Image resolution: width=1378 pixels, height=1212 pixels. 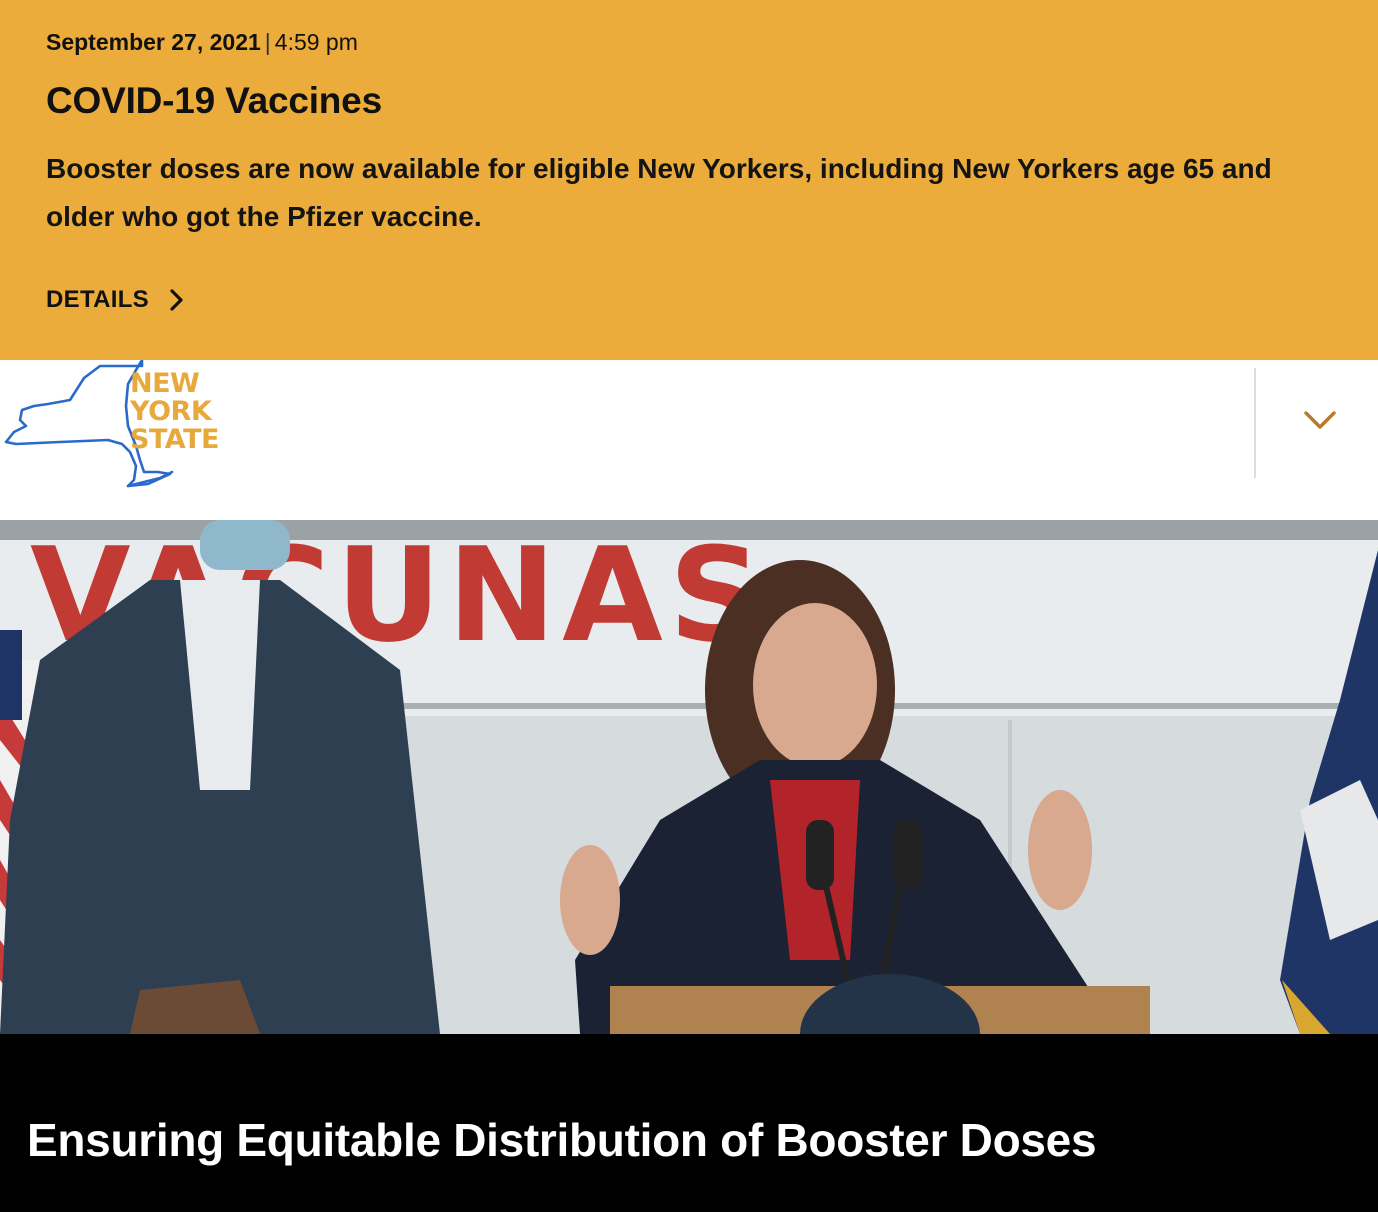 I want to click on logo-line-new: NEW, so click(x=165, y=383).